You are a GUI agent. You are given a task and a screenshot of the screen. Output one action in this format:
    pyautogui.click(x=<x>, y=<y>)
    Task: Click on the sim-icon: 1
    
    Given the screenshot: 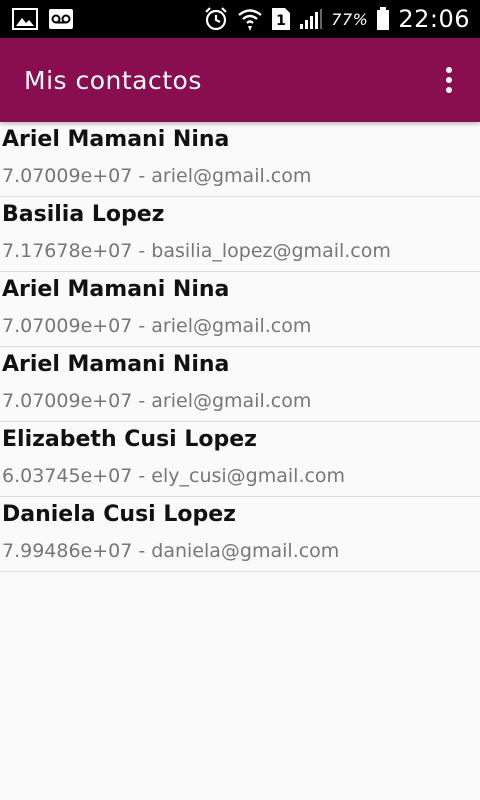 What is the action you would take?
    pyautogui.click(x=281, y=19)
    